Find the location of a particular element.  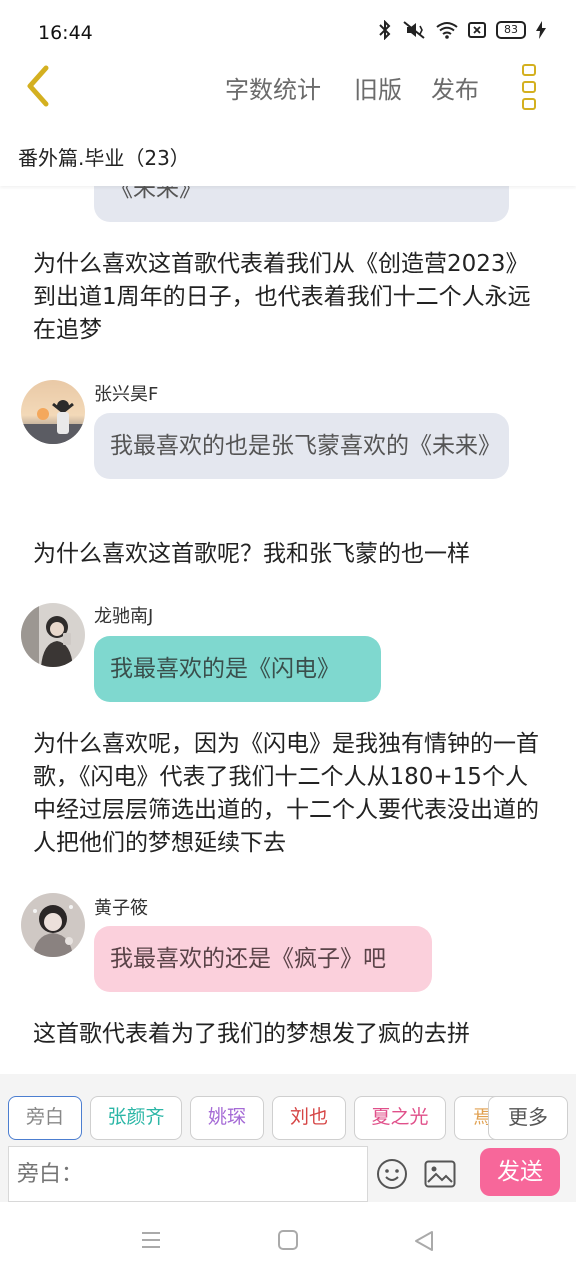

character-chip: 刘也 is located at coordinates (309, 1118).